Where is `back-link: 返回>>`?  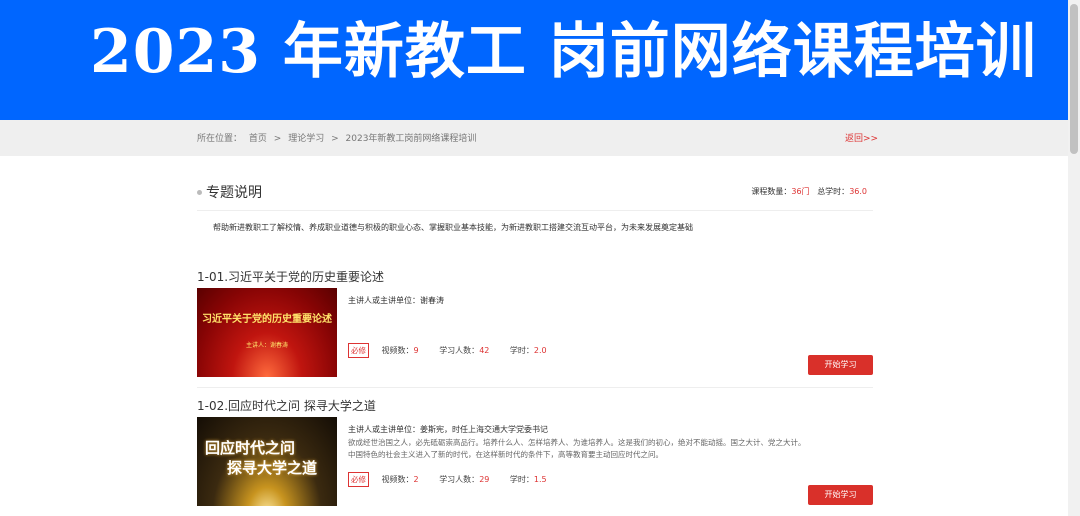
back-link: 返回>> is located at coordinates (861, 137).